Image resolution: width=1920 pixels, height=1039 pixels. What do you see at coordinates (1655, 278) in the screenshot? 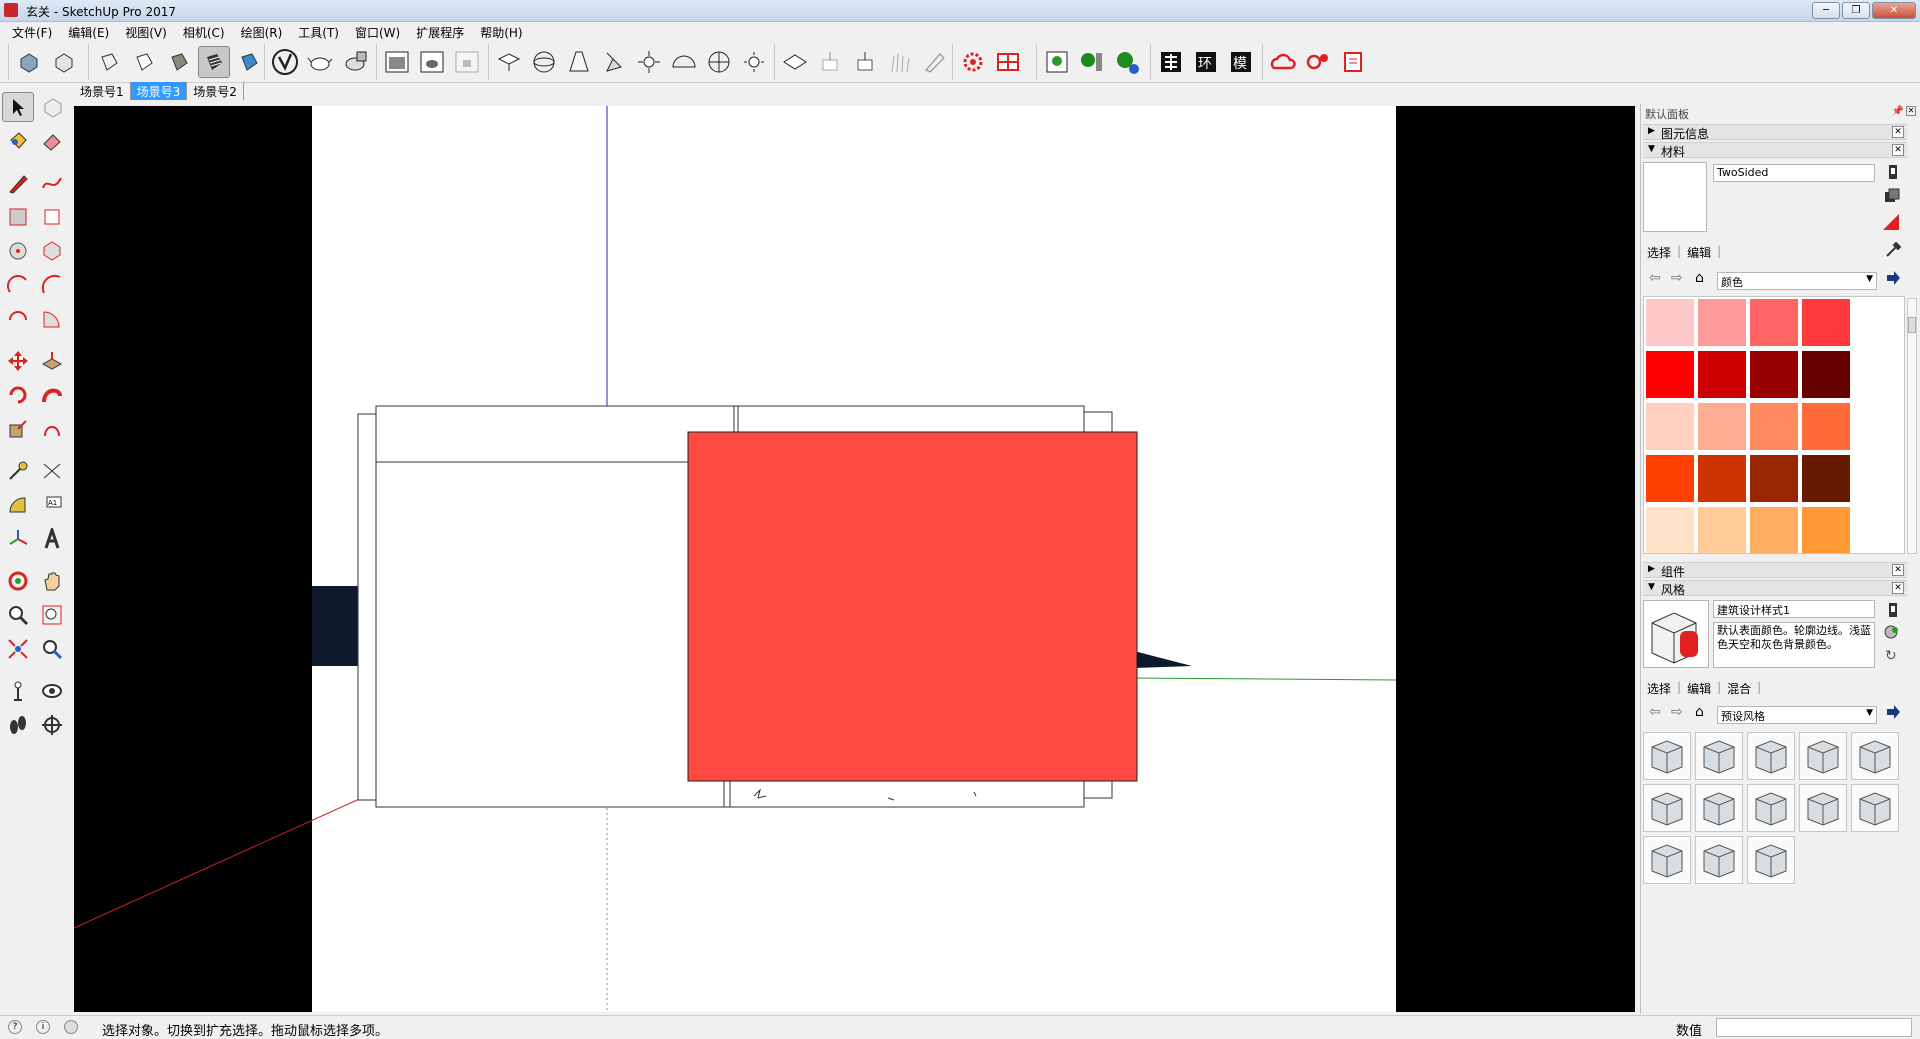
I see `back-arrow-icon: ⇦` at bounding box center [1655, 278].